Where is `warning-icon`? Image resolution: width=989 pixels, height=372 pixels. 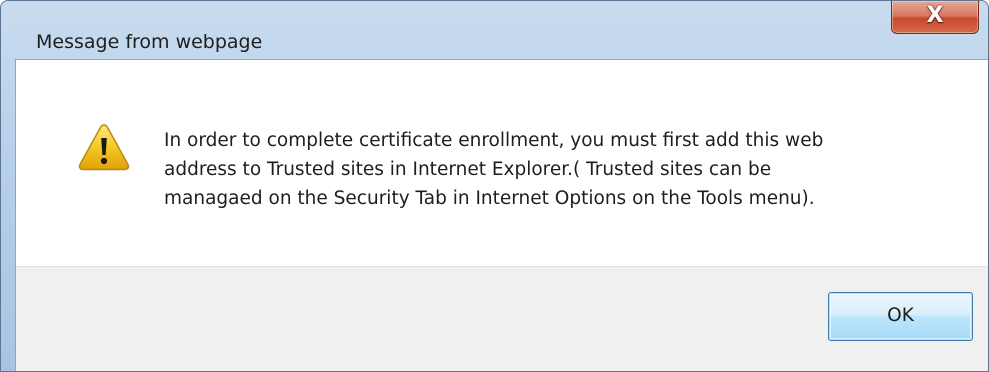
warning-icon is located at coordinates (104, 147).